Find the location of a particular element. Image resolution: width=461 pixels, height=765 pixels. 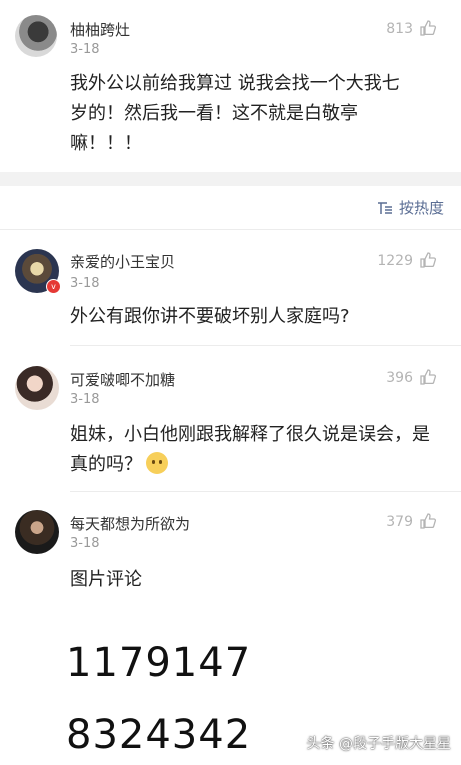

like-count: 813 is located at coordinates (399, 29).